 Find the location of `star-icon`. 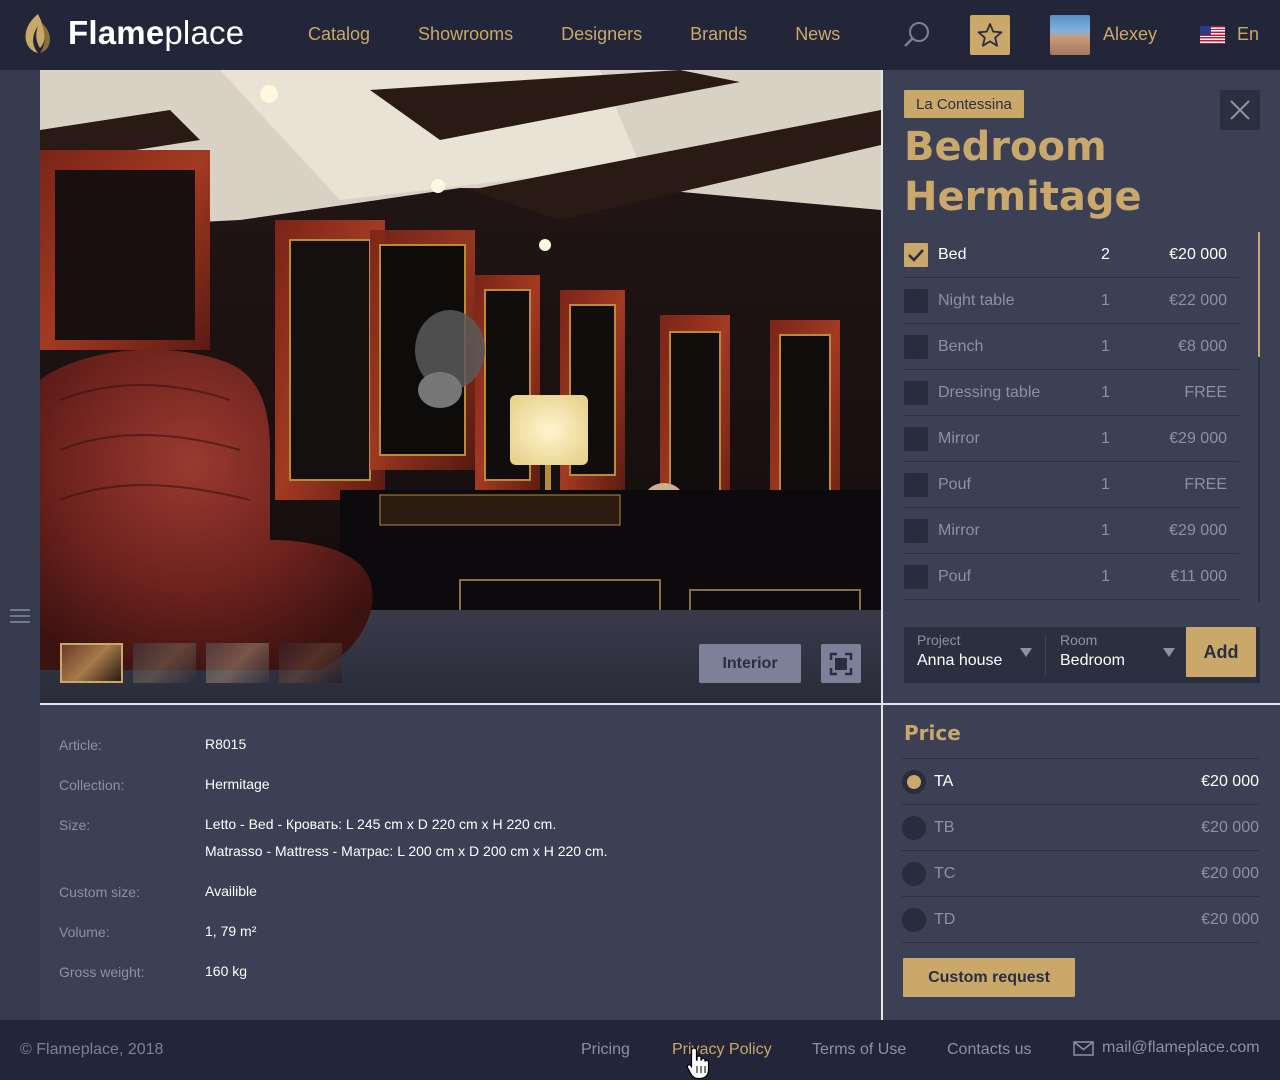

star-icon is located at coordinates (990, 35).